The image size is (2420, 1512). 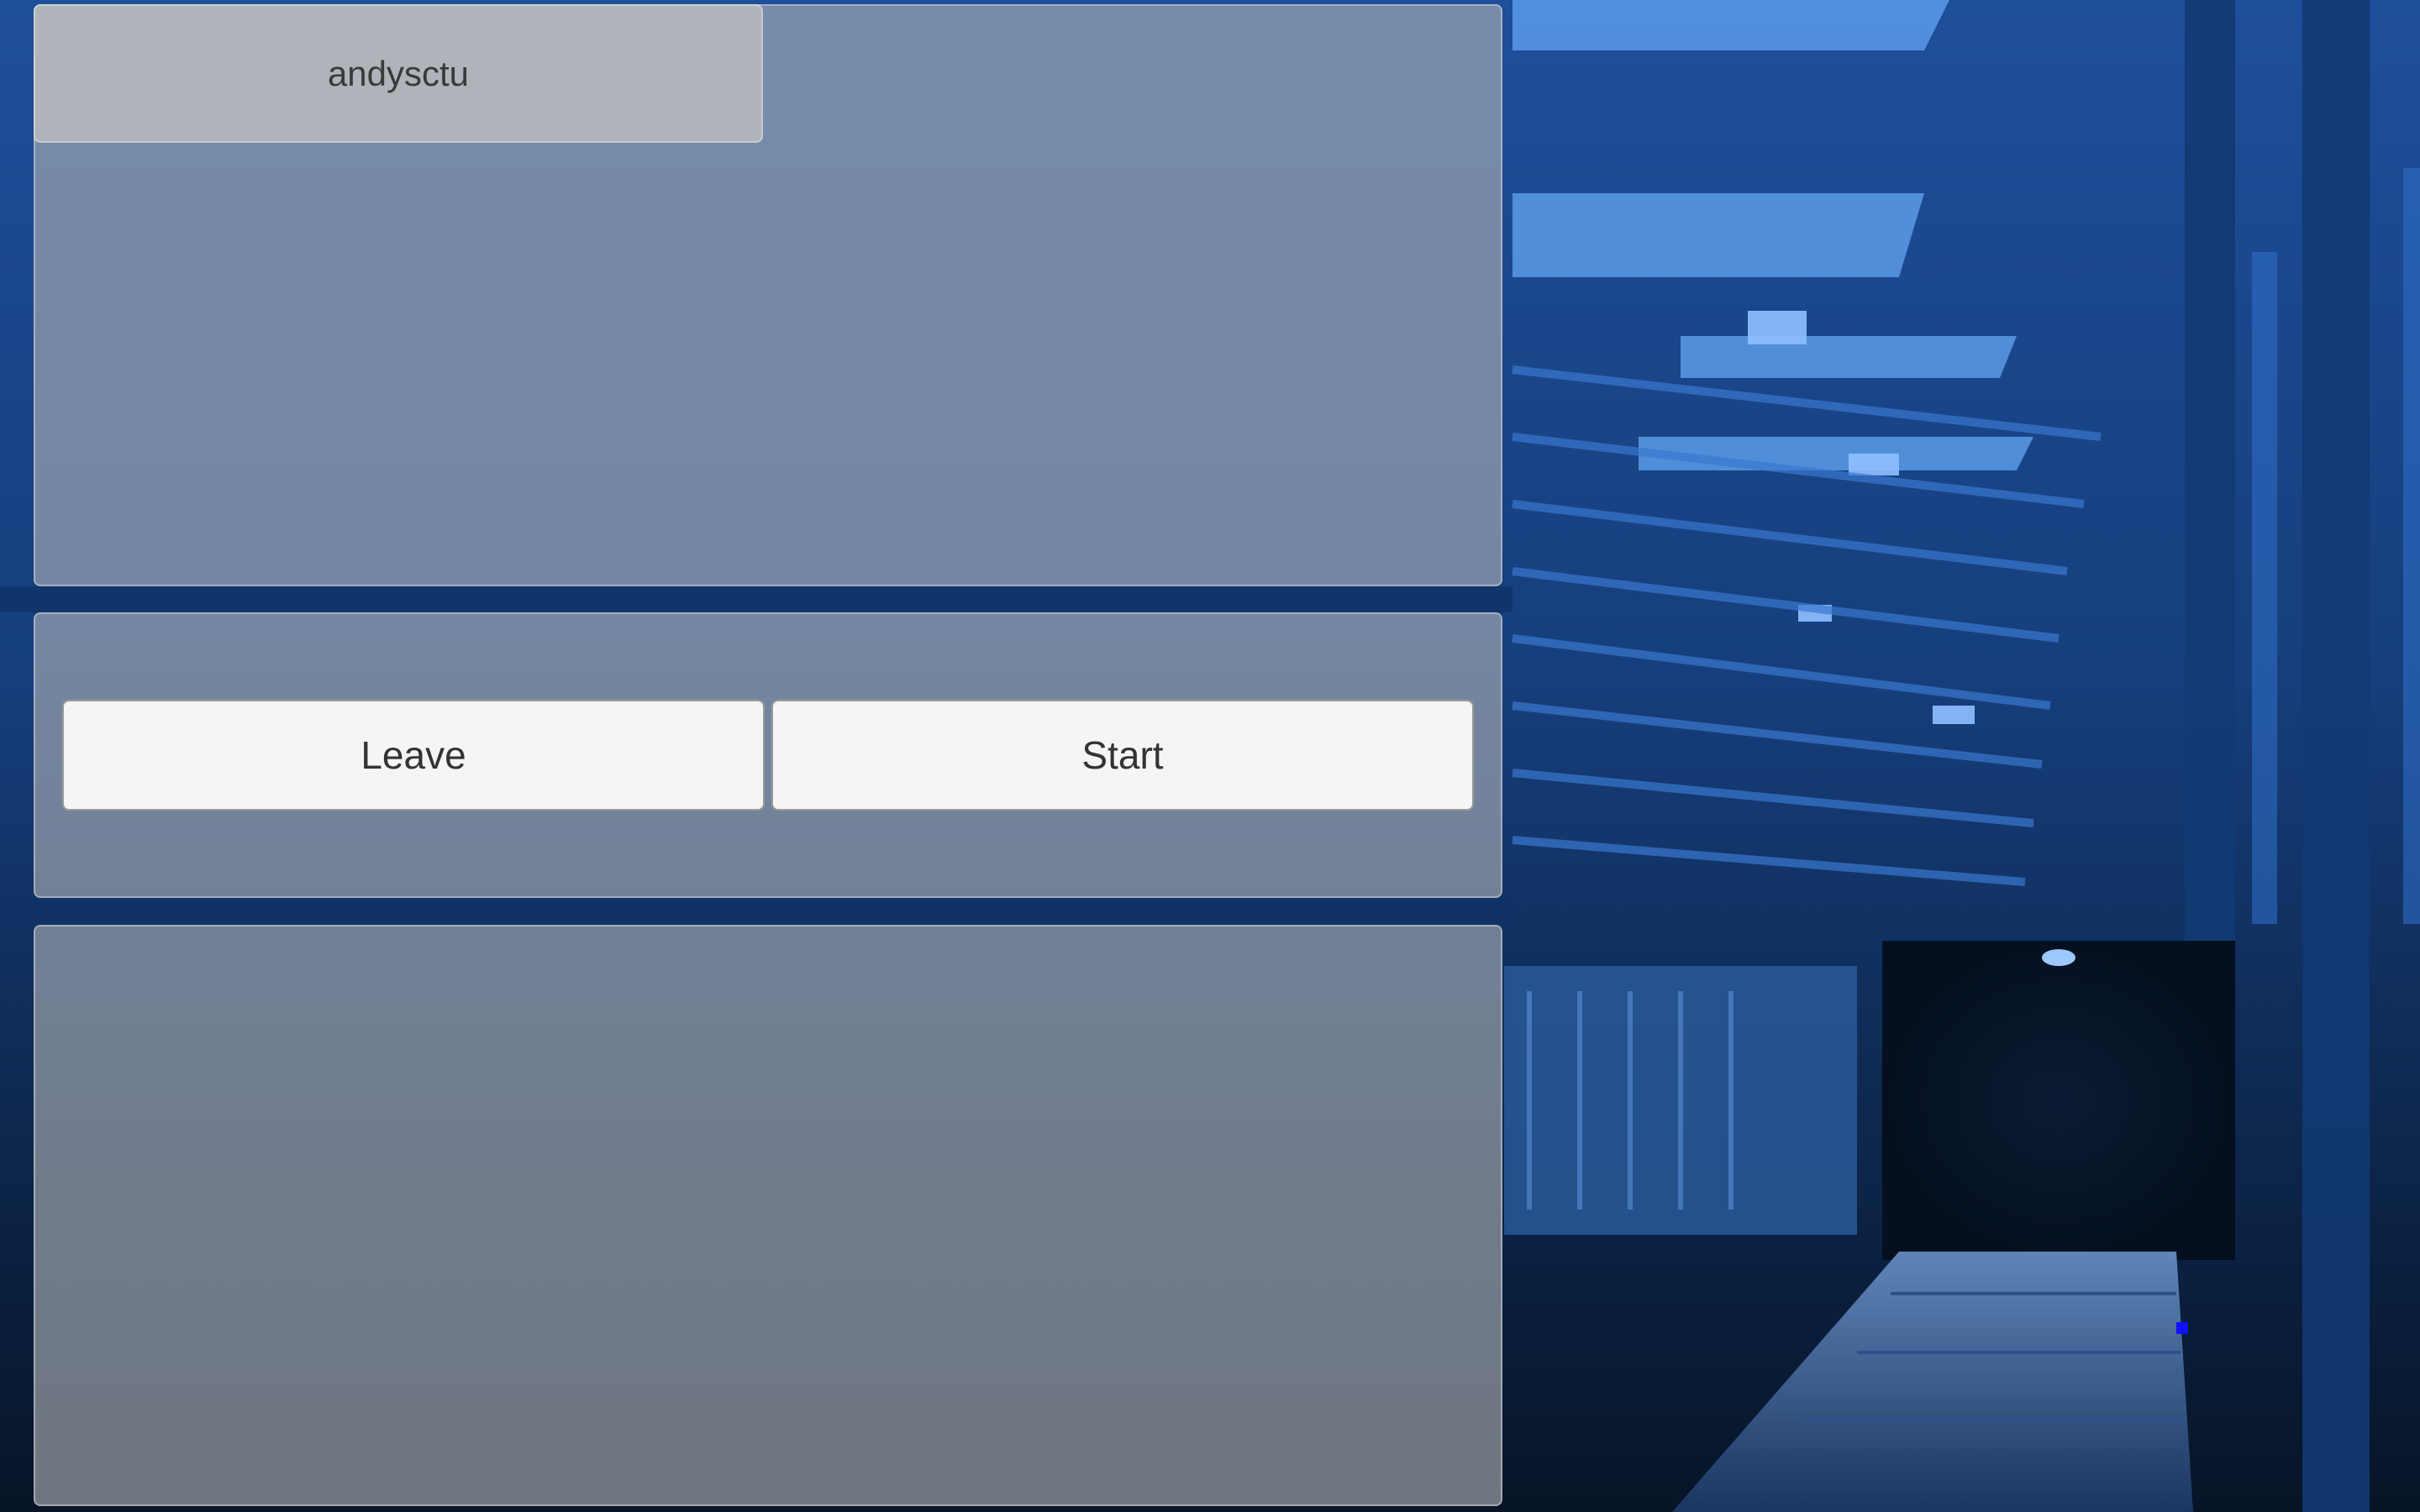 I want to click on player-slot: andysctu, so click(x=398, y=73).